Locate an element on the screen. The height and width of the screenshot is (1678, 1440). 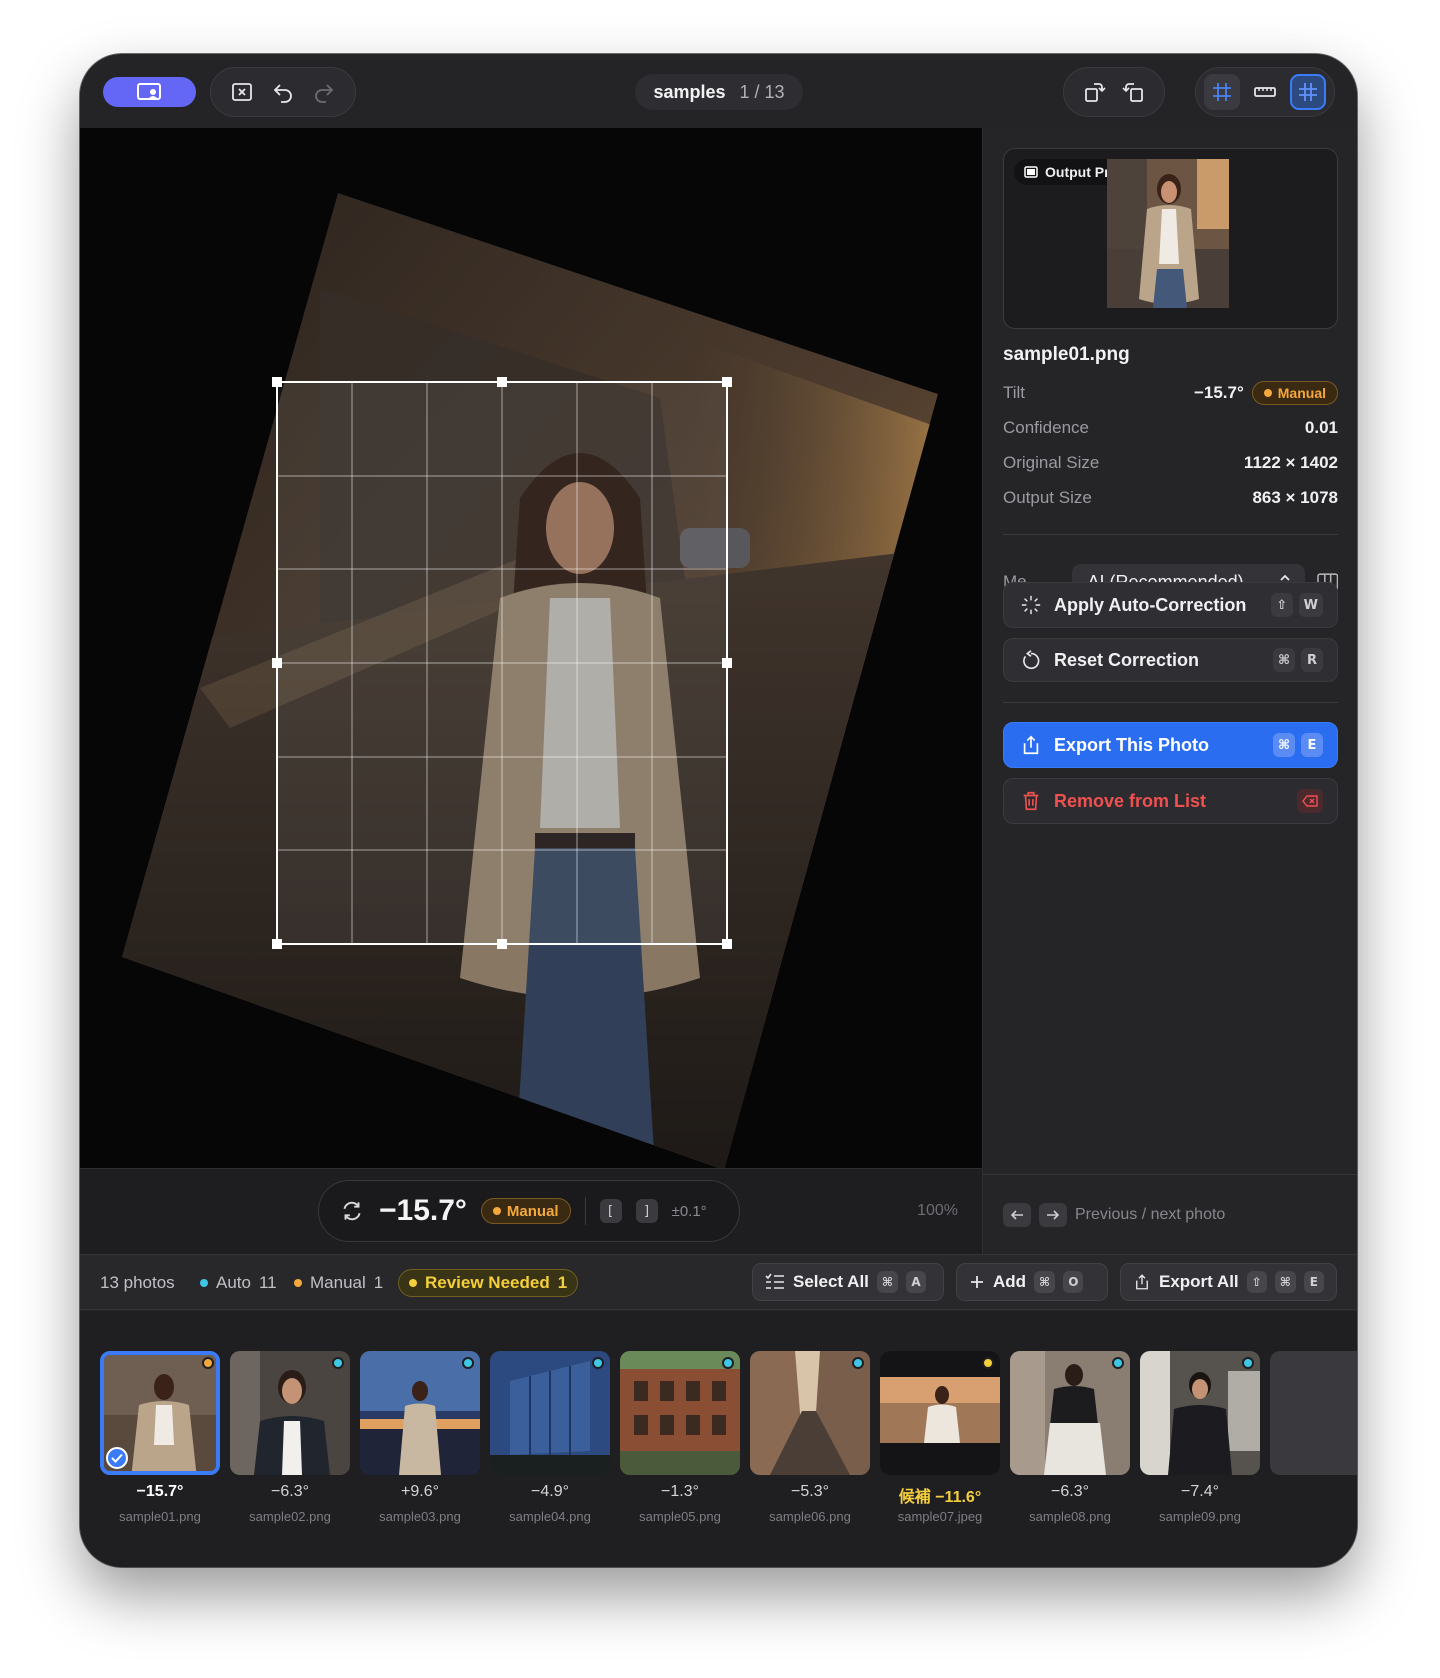
delete-key is located at coordinates (1310, 801).